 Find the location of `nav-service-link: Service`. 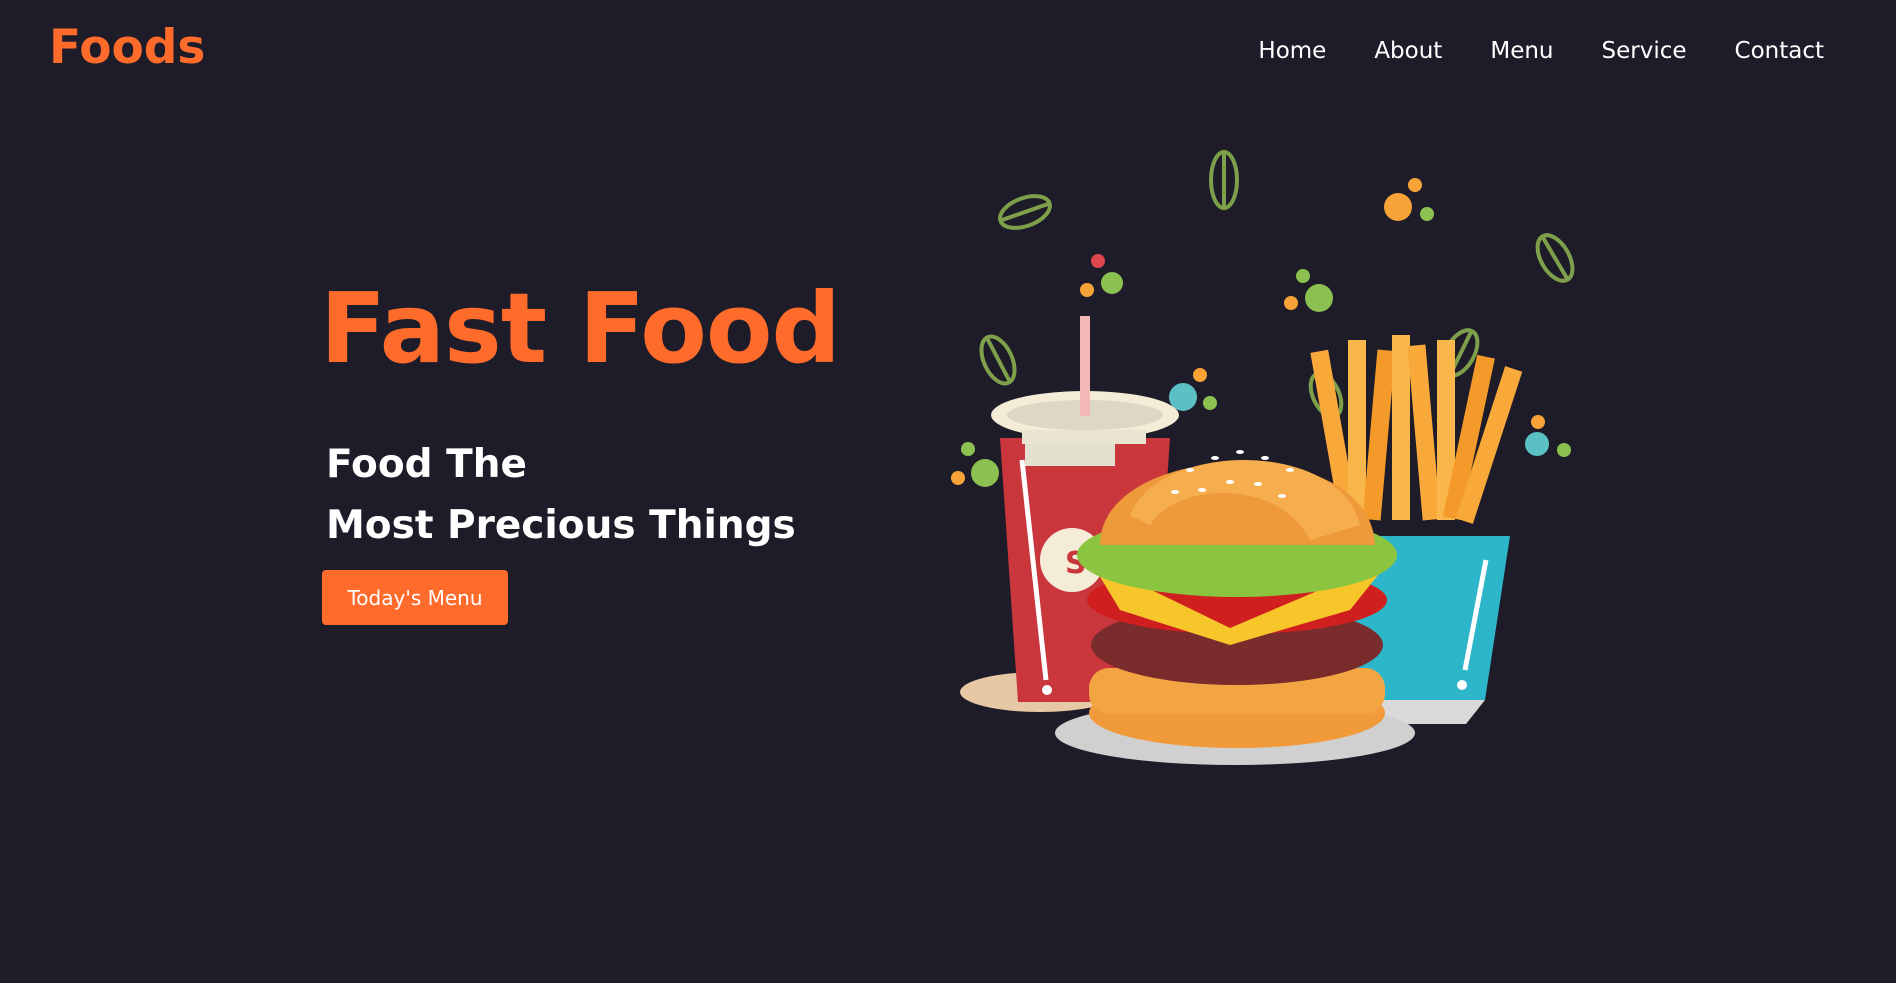

nav-service-link: Service is located at coordinates (1644, 51).